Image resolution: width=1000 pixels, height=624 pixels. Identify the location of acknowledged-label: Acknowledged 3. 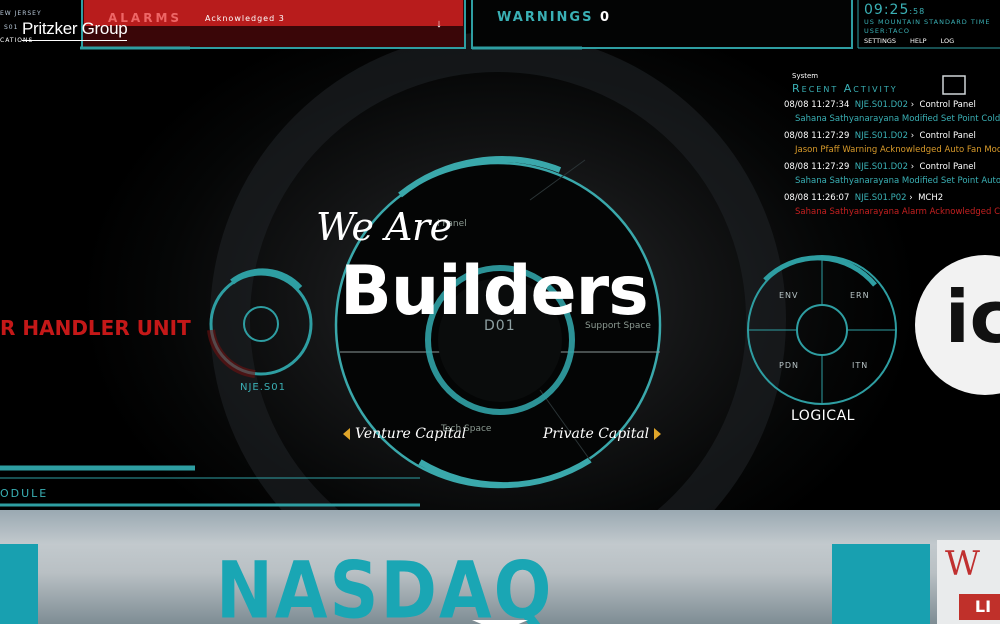
(245, 18).